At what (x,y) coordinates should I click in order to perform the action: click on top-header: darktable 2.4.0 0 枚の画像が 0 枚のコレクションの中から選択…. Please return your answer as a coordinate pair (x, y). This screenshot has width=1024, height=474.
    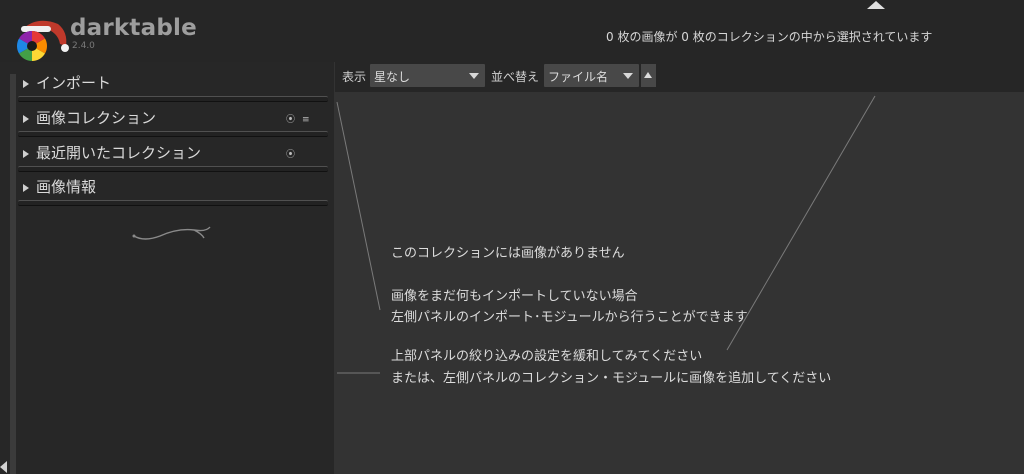
    Looking at the image, I should click on (512, 31).